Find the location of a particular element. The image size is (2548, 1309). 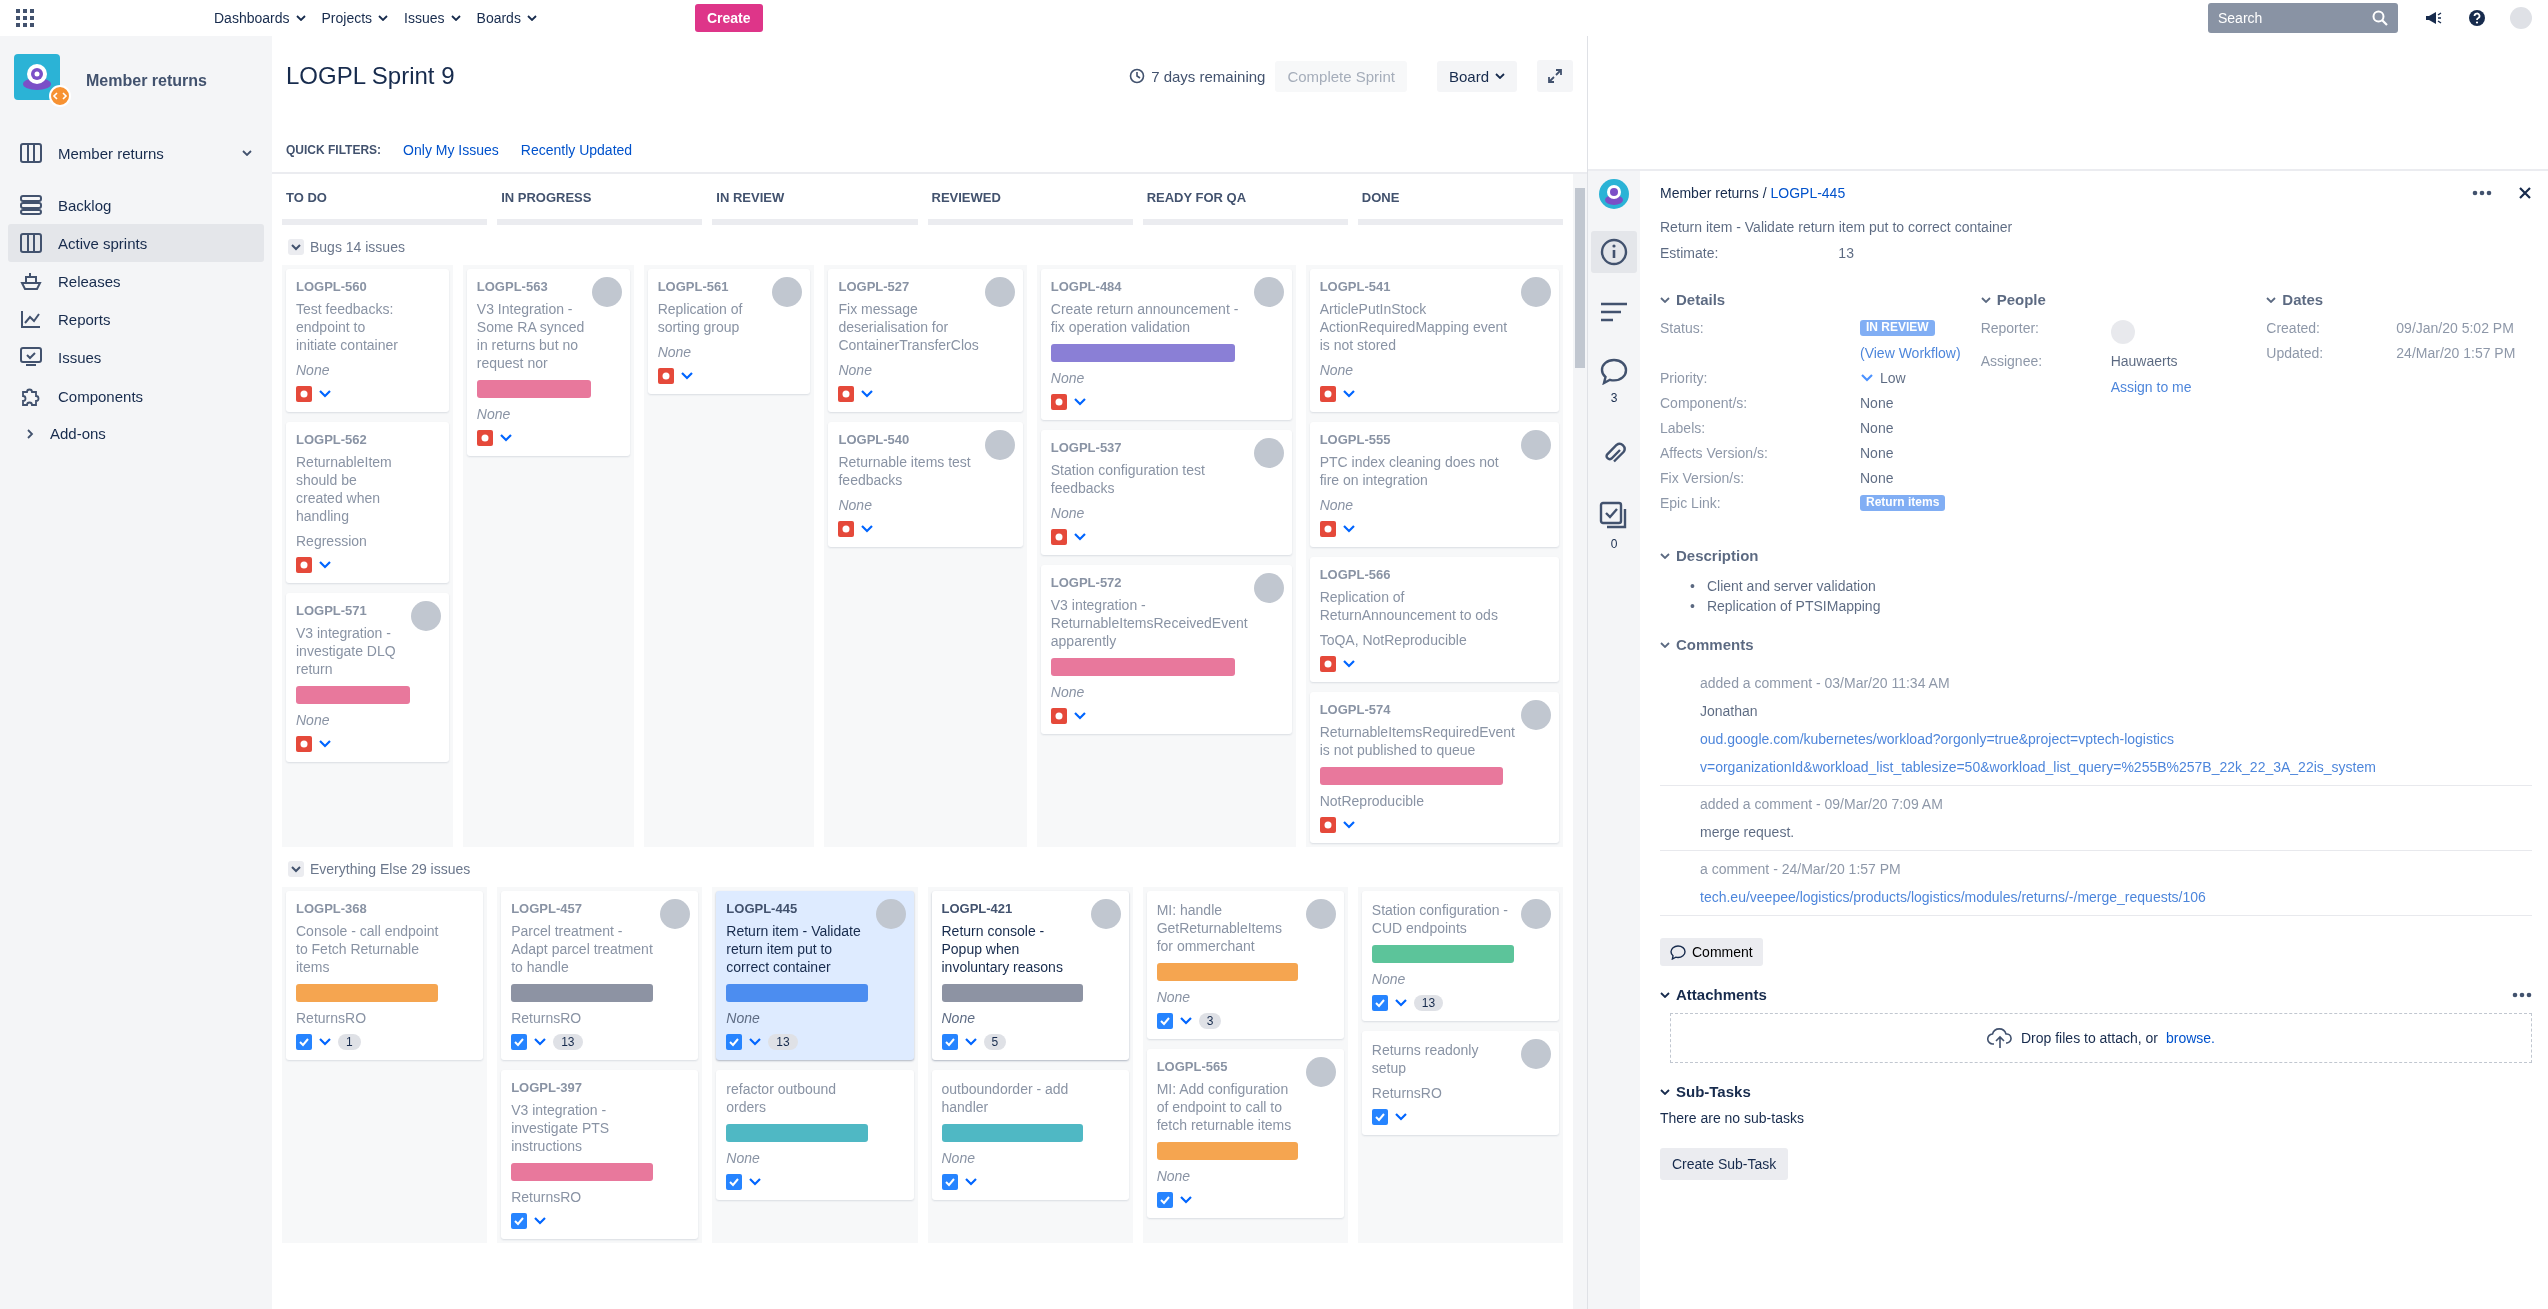

workflow-link: (View Workflow) is located at coordinates (1910, 353).